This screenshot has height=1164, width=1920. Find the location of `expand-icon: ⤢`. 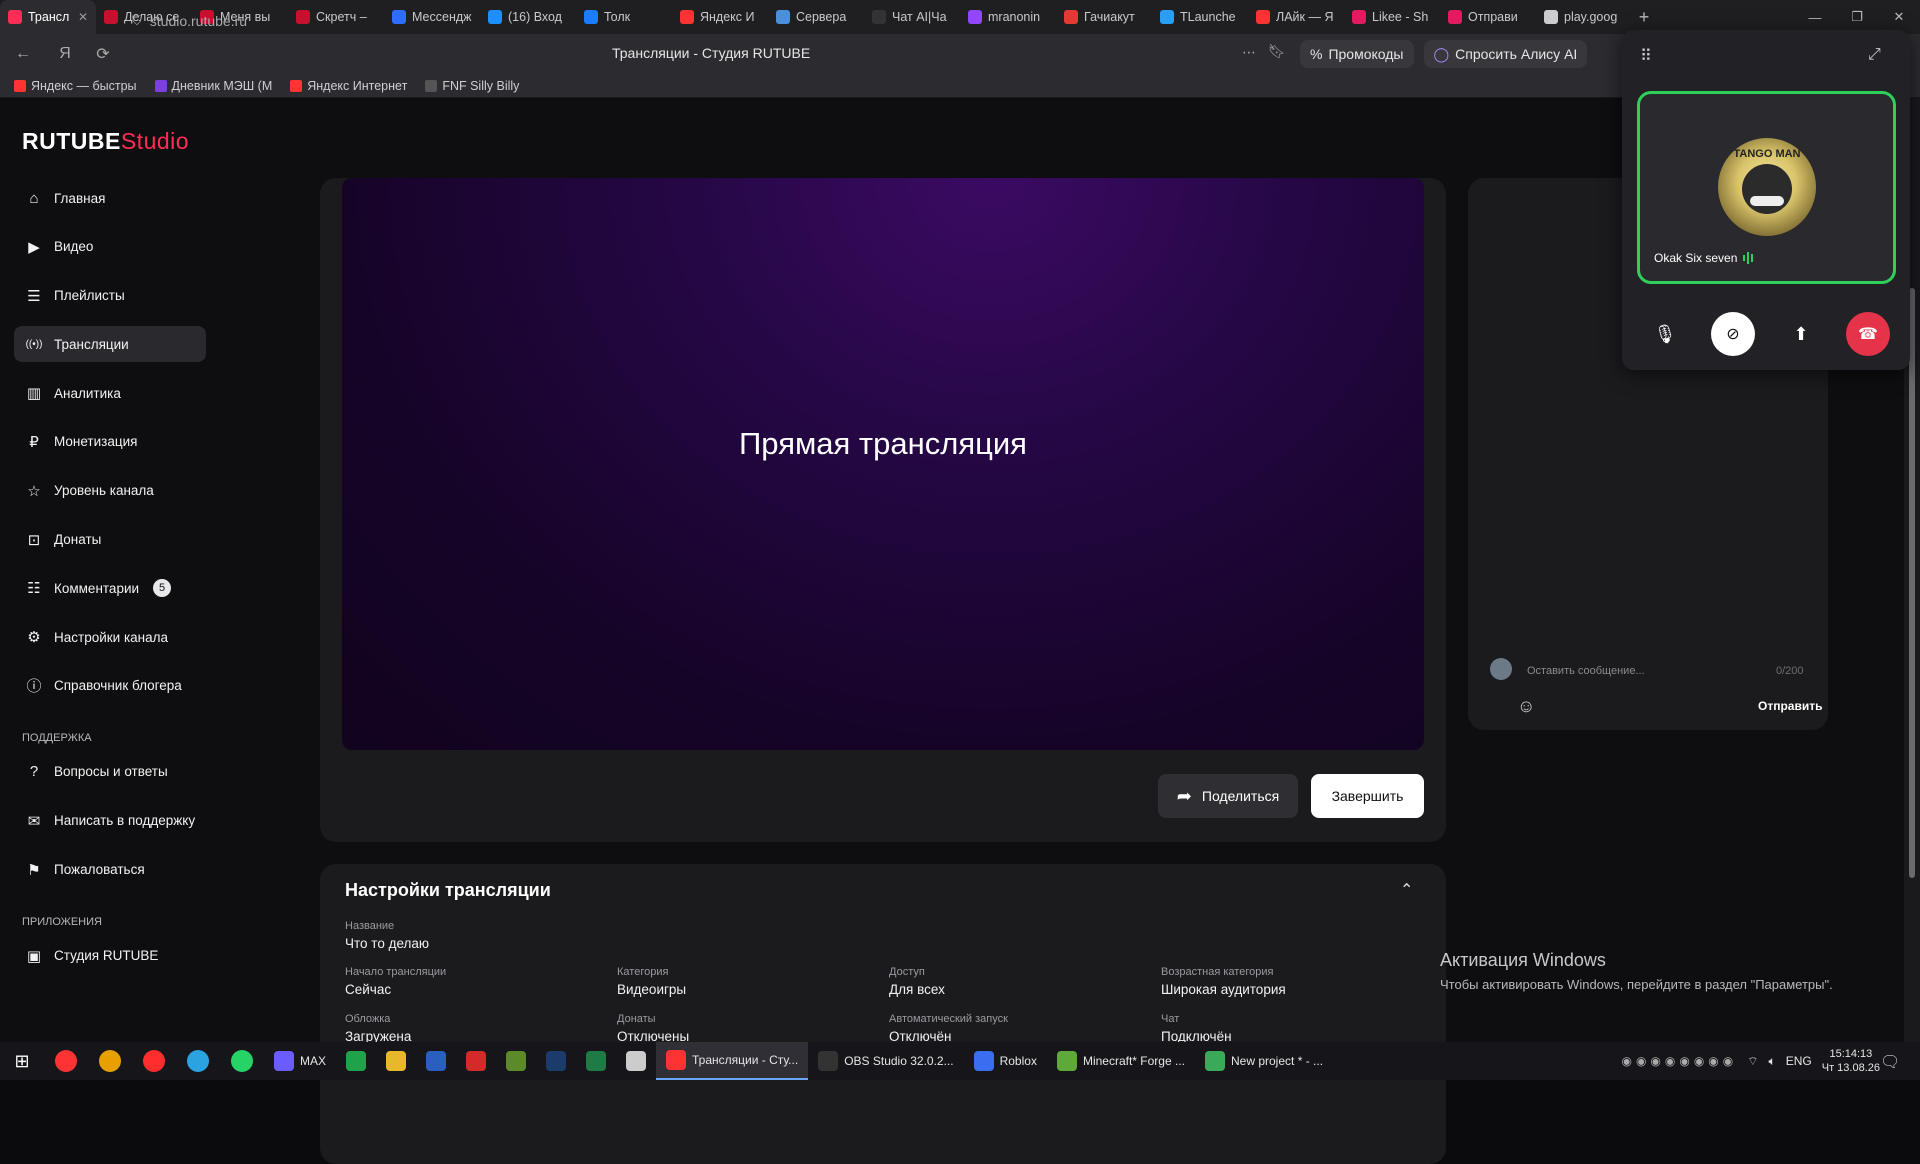

expand-icon: ⤢ is located at coordinates (1874, 55).